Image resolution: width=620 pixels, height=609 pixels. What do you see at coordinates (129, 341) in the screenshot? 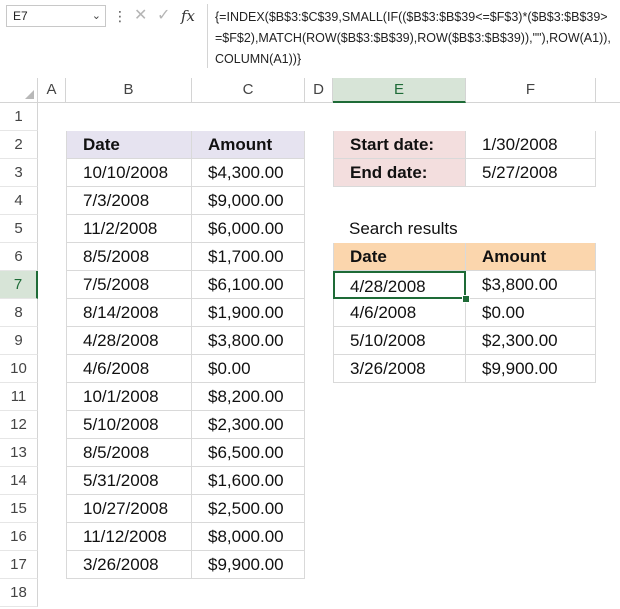
I see `source-date-cell: 4/28/2008` at bounding box center [129, 341].